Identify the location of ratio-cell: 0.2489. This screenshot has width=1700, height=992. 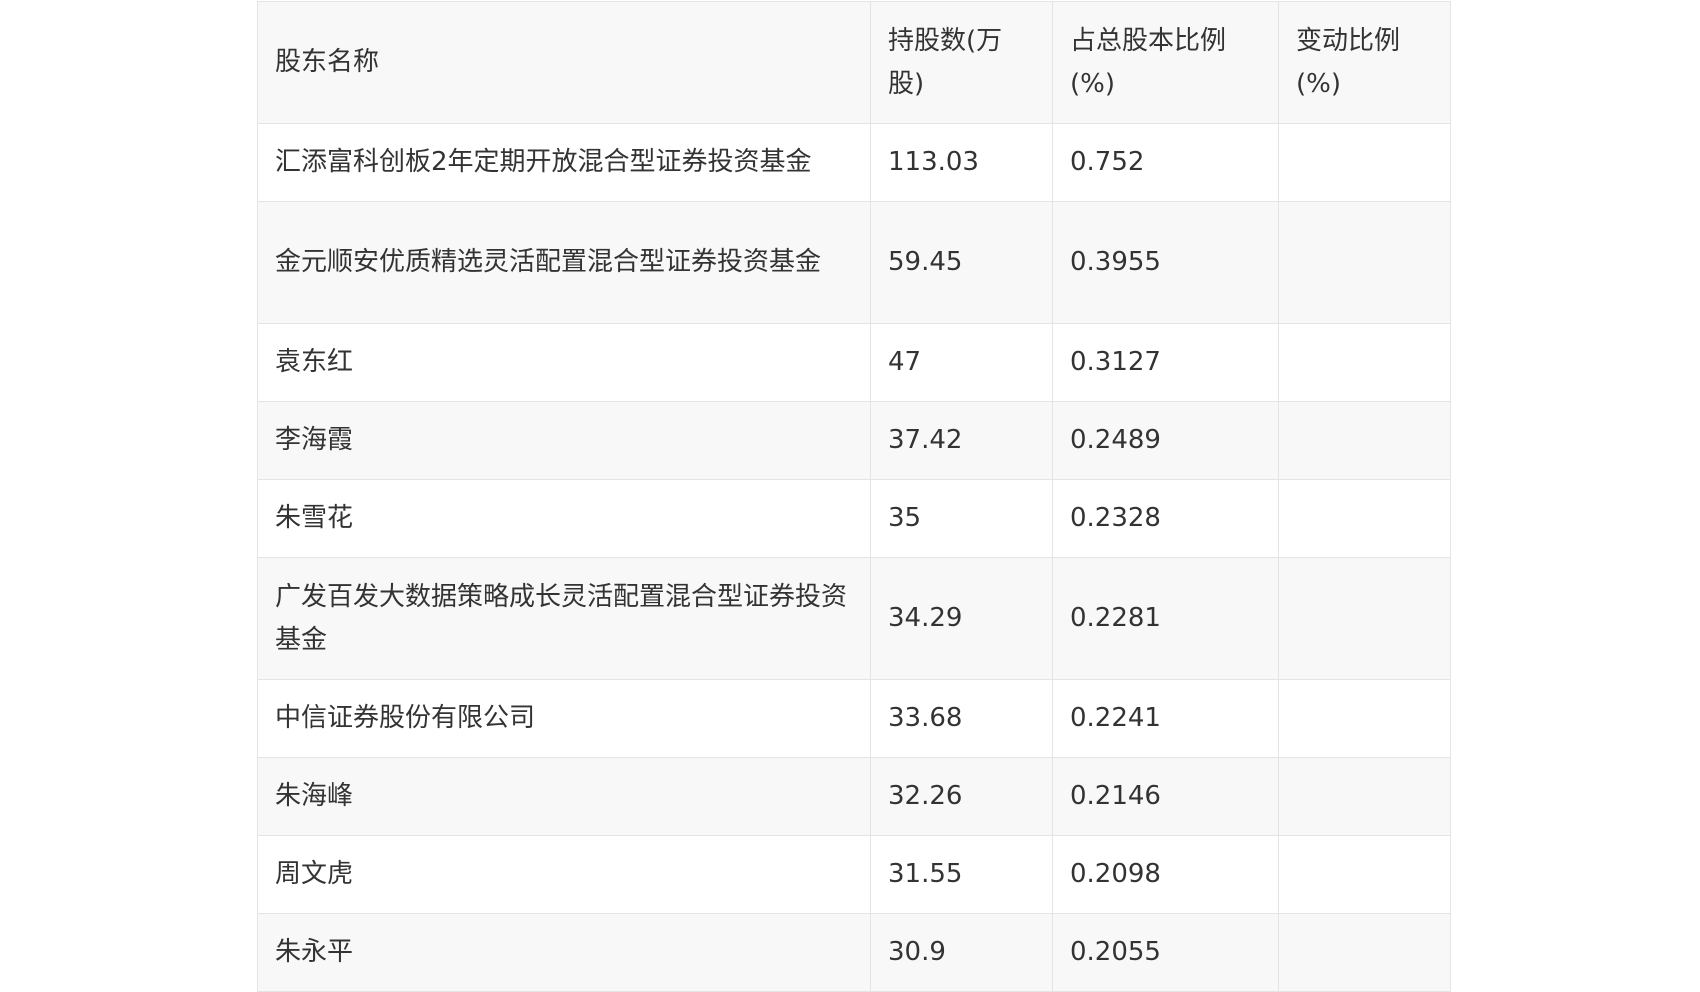
(1165, 440).